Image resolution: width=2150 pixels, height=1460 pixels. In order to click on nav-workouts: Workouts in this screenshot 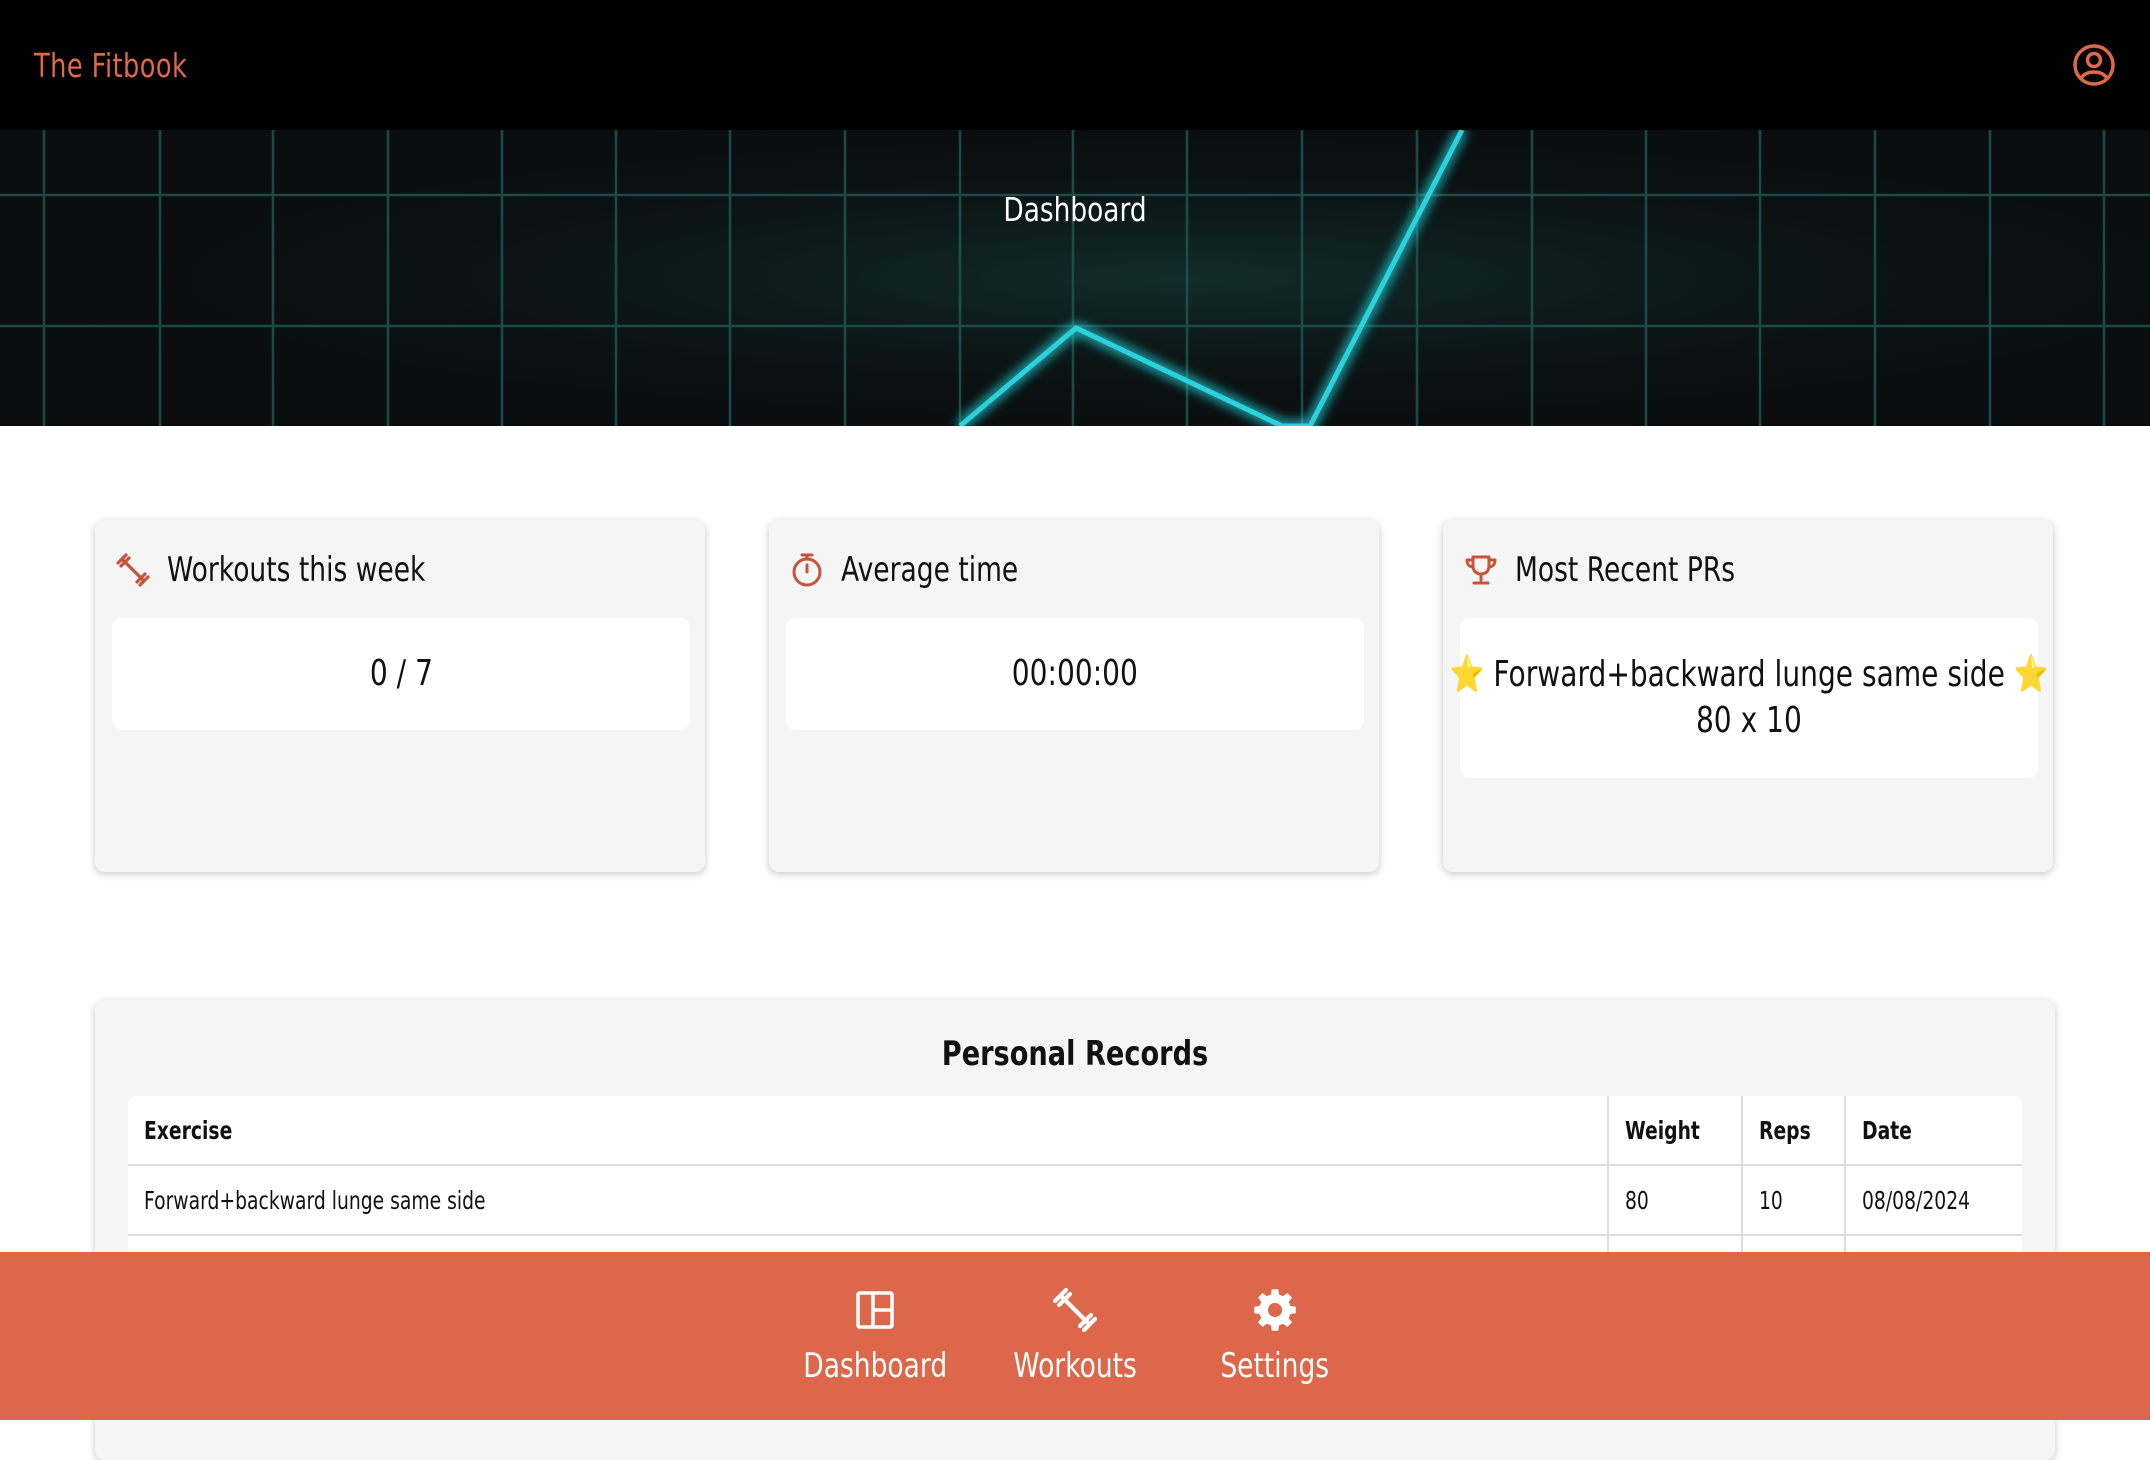, I will do `click(1075, 1336)`.